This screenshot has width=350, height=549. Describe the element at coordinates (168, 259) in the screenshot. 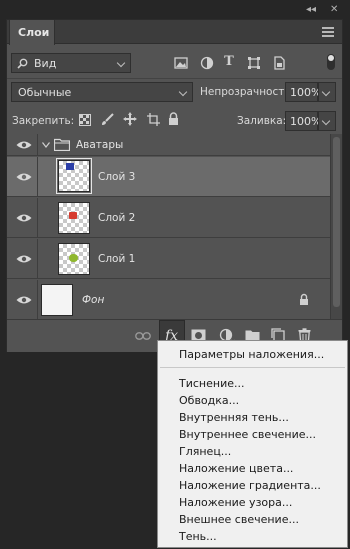

I see `layer-row-1: Слой 1` at that location.